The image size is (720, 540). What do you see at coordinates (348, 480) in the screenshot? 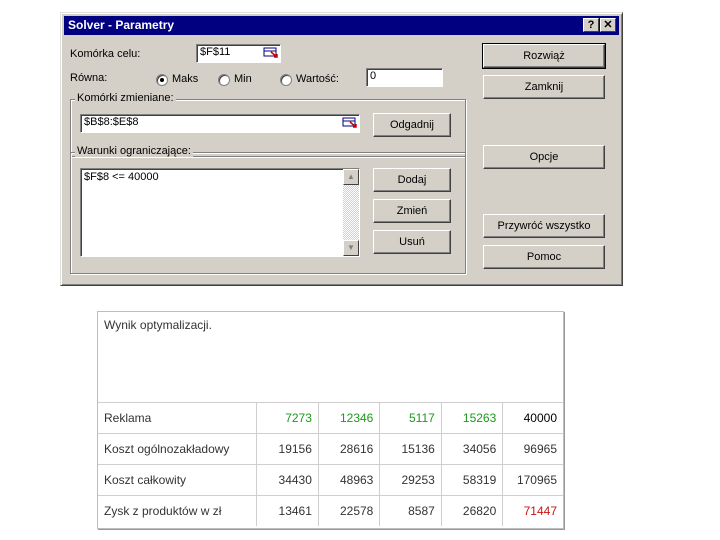
I see `table-cell: 48963` at bounding box center [348, 480].